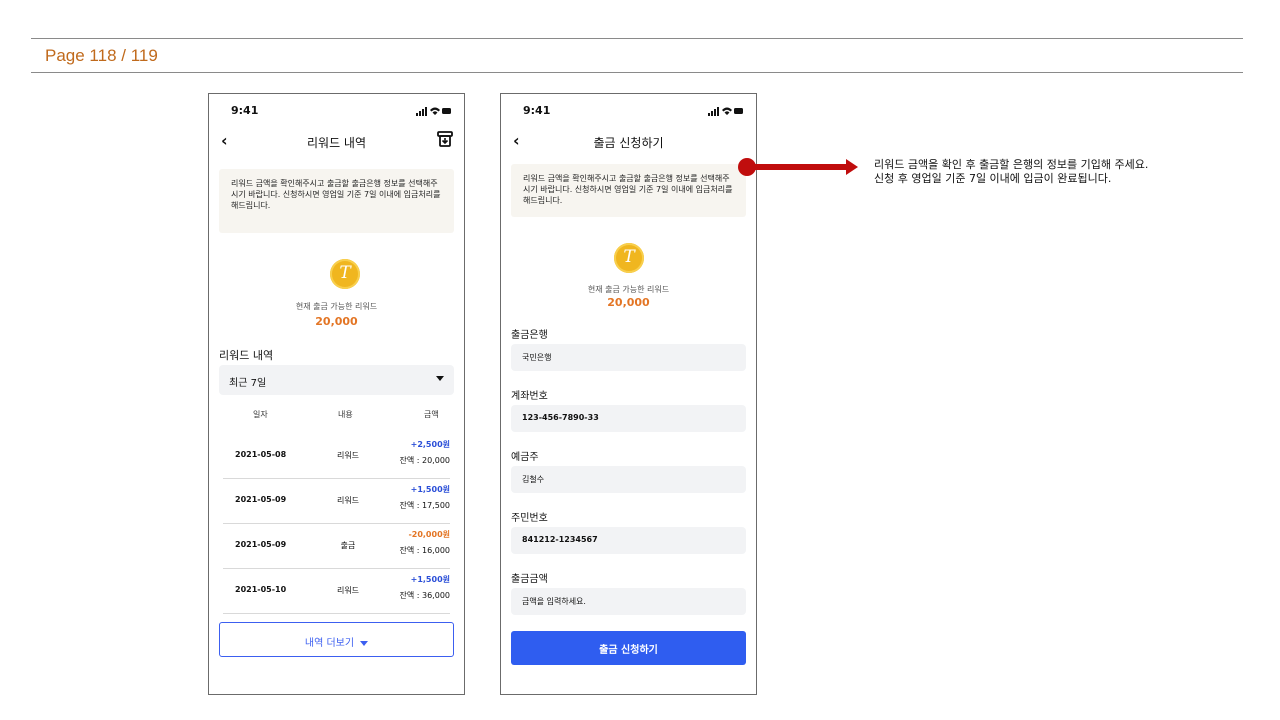  What do you see at coordinates (261, 454) in the screenshot?
I see `row-date: 2021-05-08` at bounding box center [261, 454].